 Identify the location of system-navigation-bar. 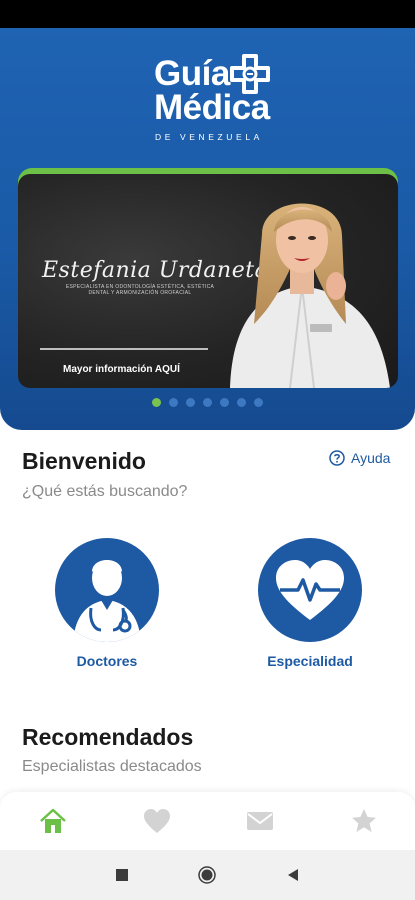
(207, 875).